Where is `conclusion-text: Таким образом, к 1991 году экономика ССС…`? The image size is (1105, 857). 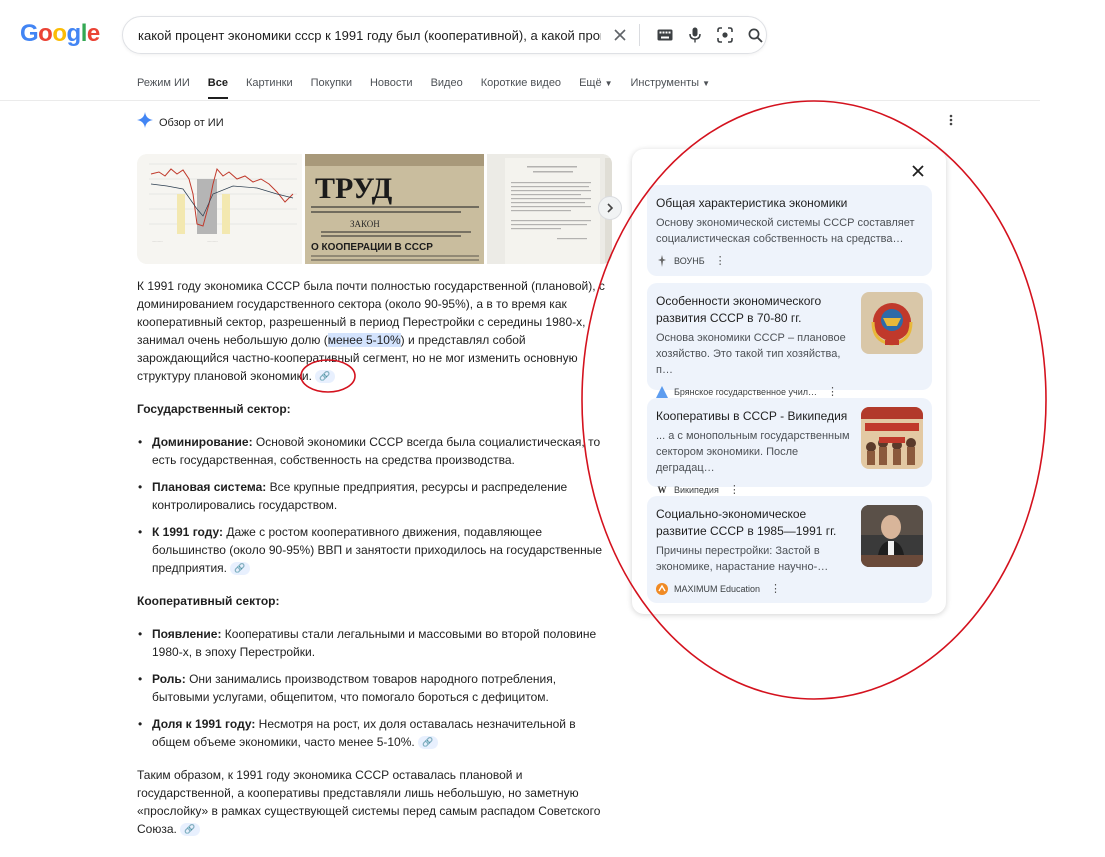
conclusion-text: Таким образом, к 1991 году экономика ССС… is located at coordinates (369, 802).